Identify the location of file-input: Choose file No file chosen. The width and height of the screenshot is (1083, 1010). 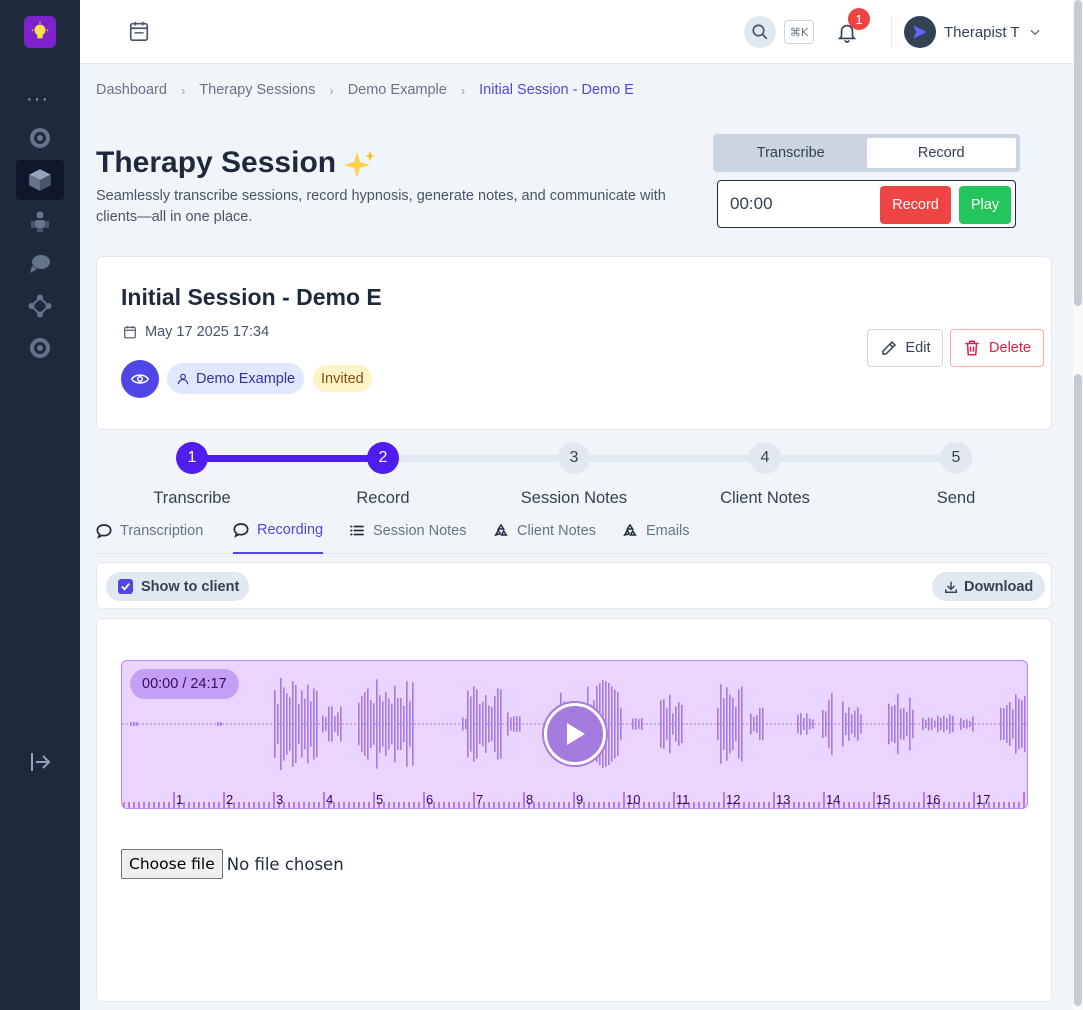
(232, 864).